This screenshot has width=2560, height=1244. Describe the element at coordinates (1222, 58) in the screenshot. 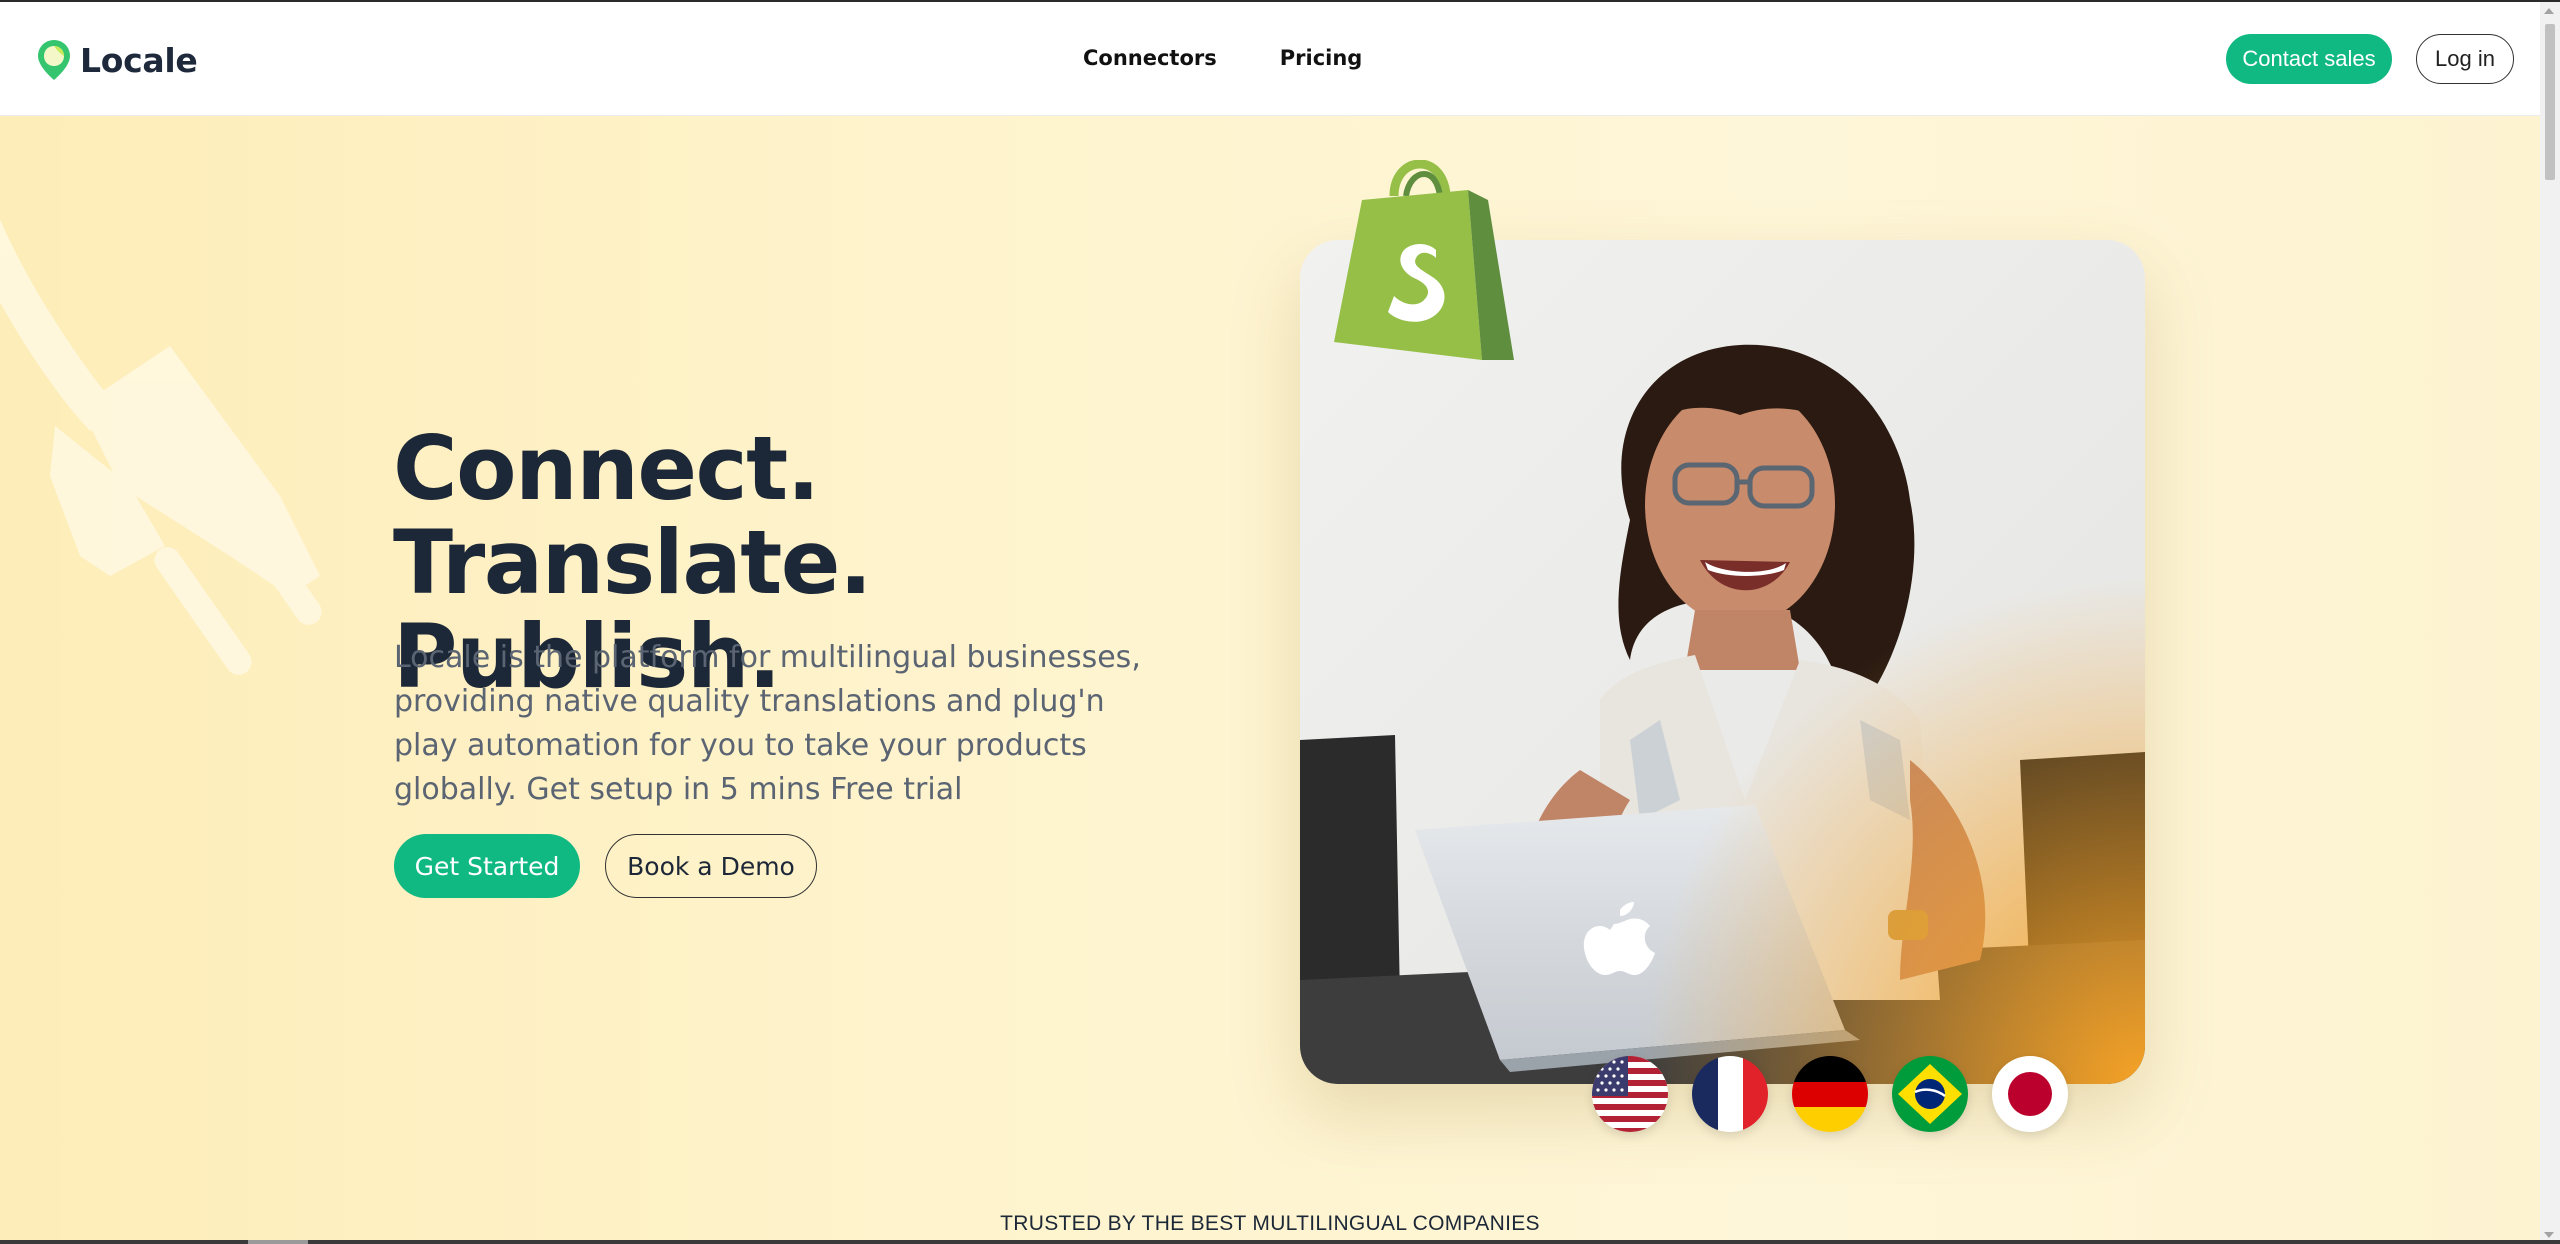

I see `main-nav: Connectors Pricing` at that location.